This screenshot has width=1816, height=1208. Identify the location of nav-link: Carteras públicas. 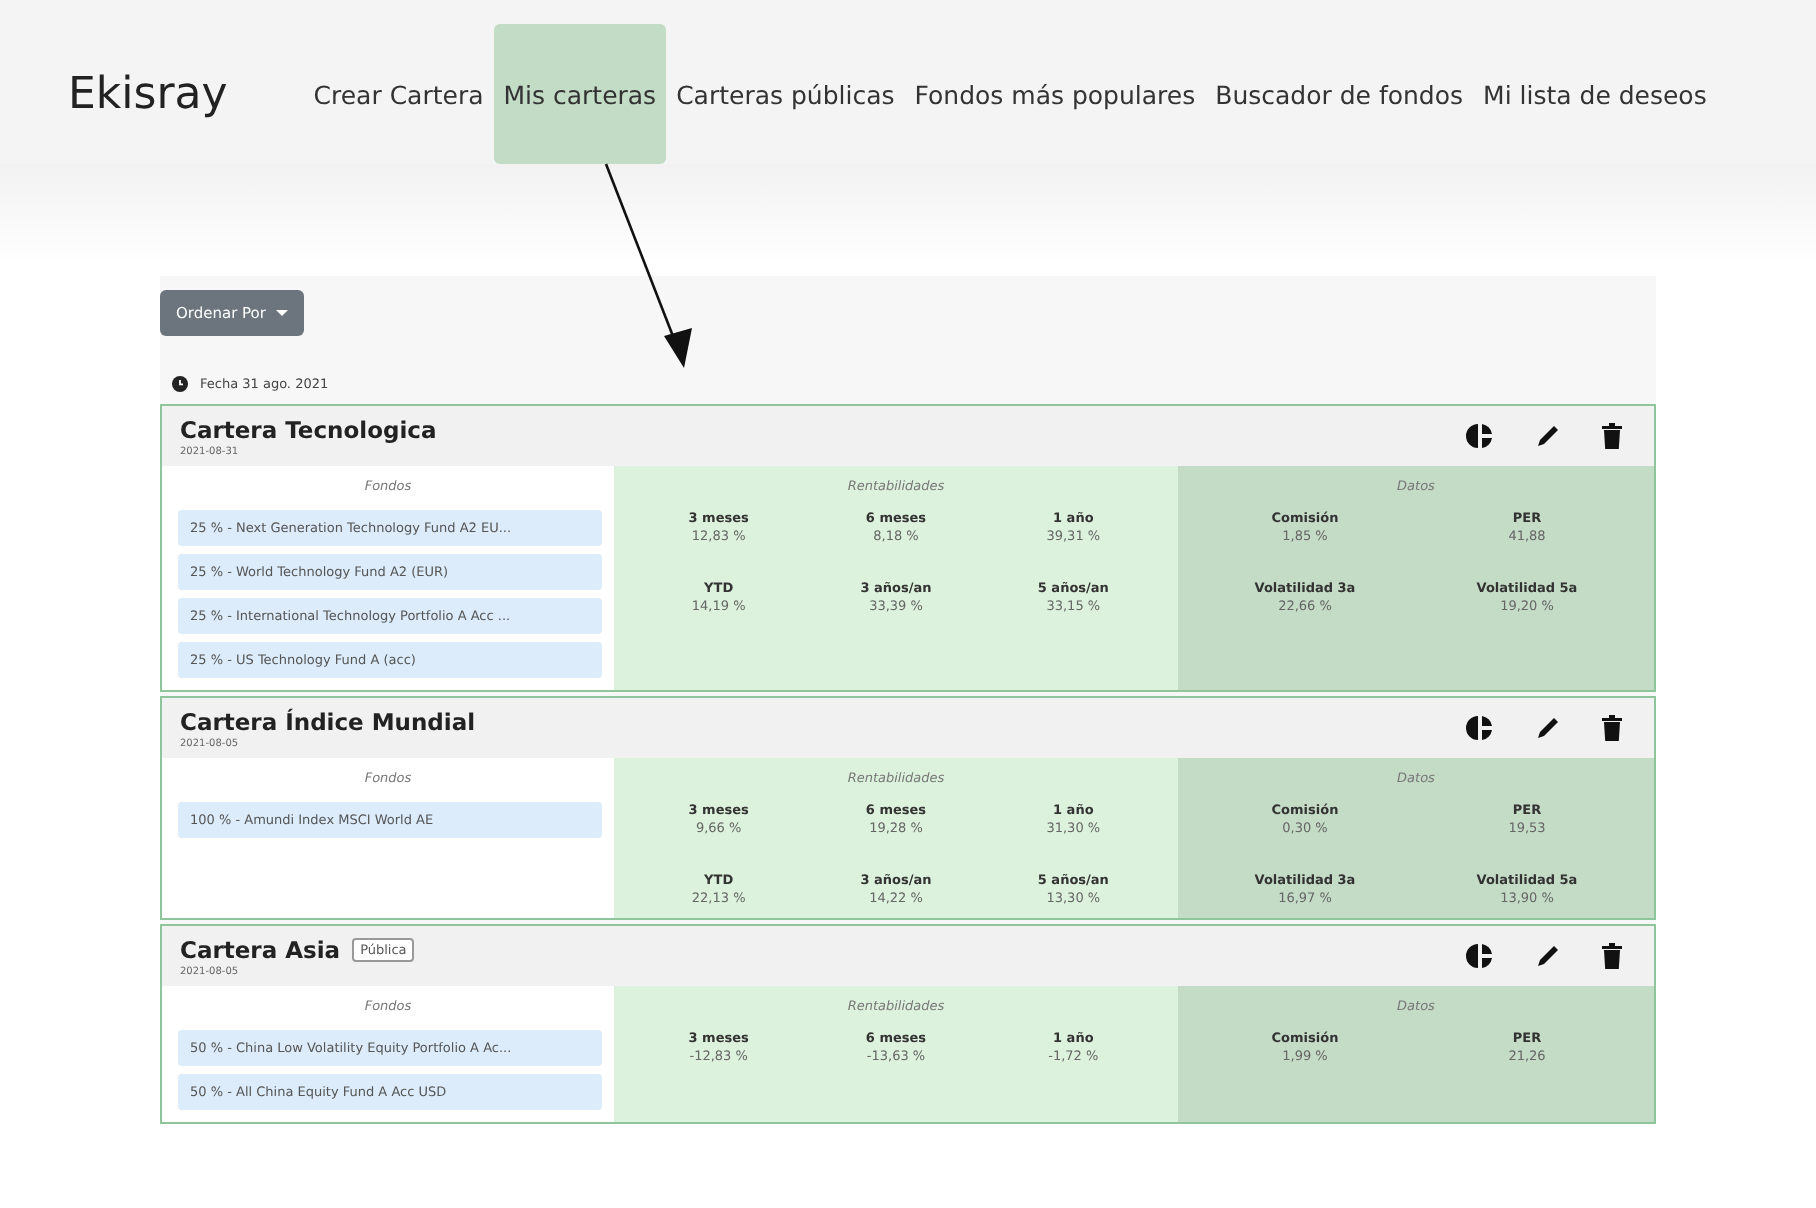
(785, 94).